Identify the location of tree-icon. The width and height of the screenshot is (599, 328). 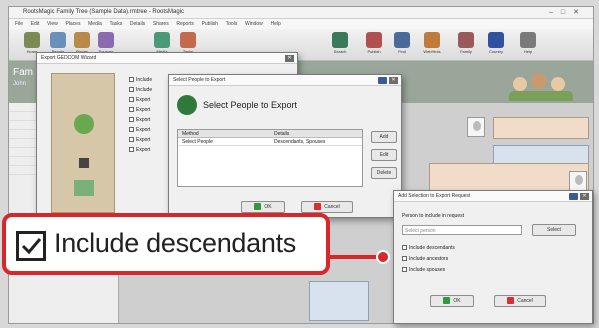
(84, 124).